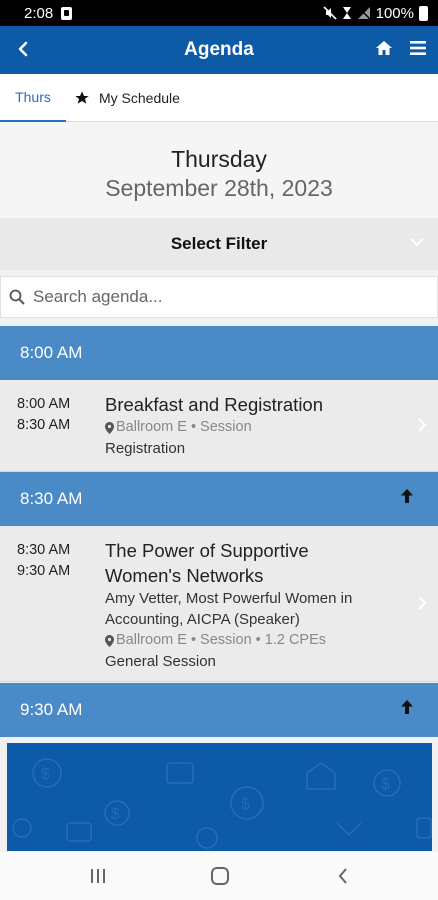  What do you see at coordinates (219, 499) in the screenshot?
I see `time-header: 8:30 AM` at bounding box center [219, 499].